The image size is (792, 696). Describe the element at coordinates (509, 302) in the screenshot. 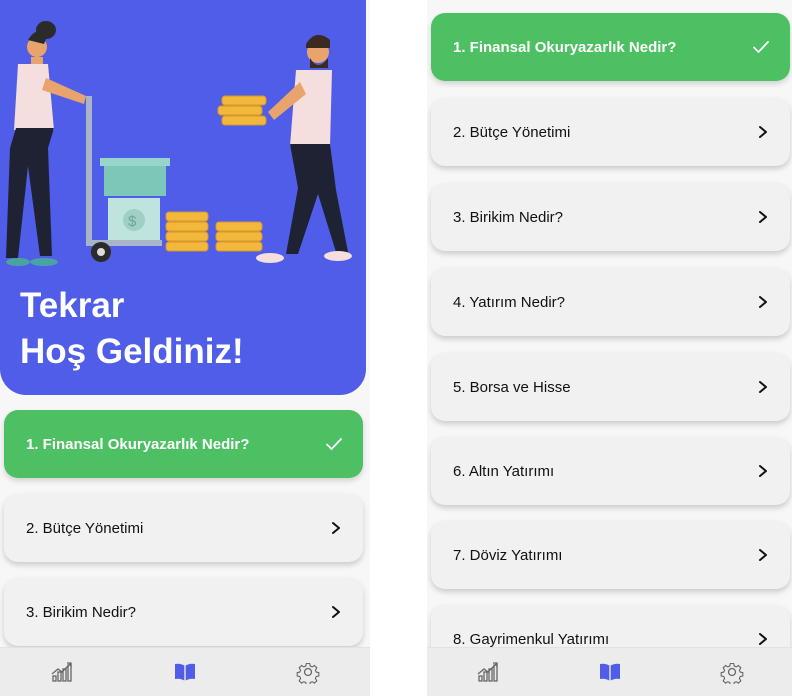

I see `lesson-label: 4. Yatırım Nedir?` at that location.